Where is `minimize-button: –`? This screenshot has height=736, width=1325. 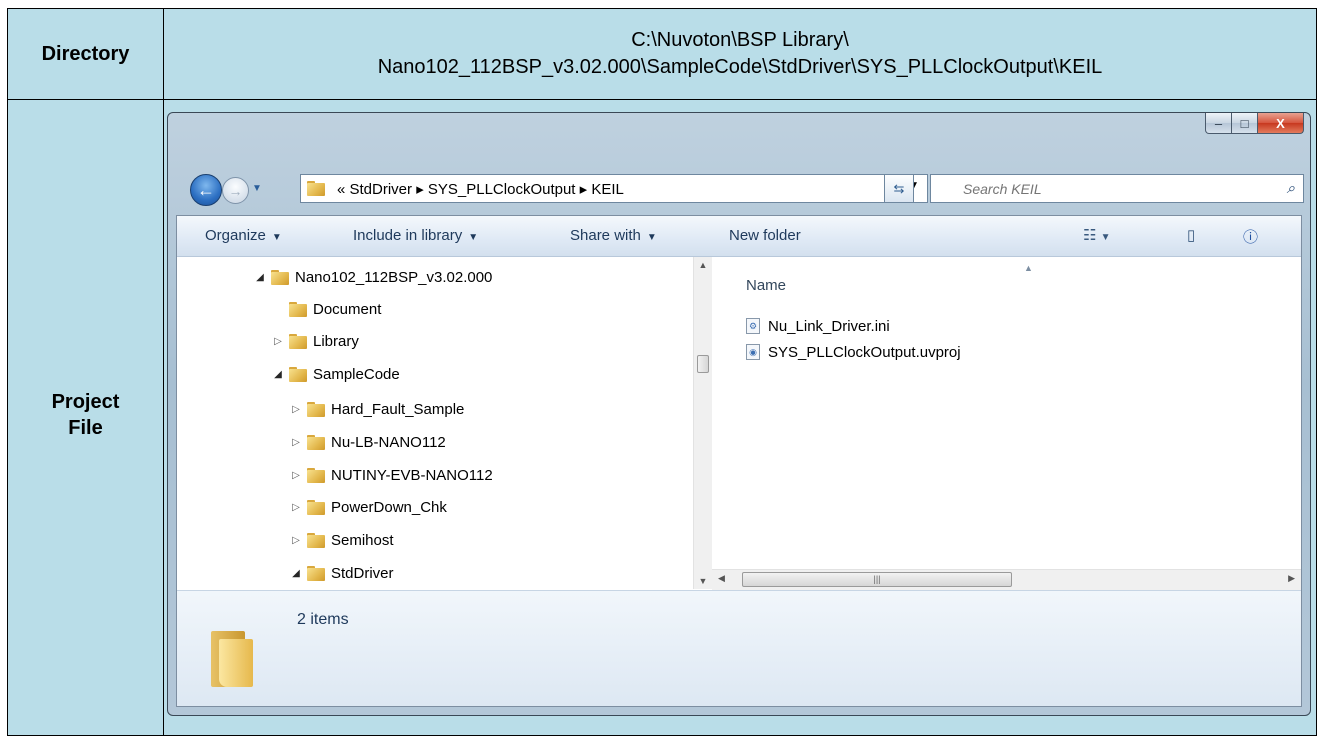
minimize-button: – is located at coordinates (1218, 123).